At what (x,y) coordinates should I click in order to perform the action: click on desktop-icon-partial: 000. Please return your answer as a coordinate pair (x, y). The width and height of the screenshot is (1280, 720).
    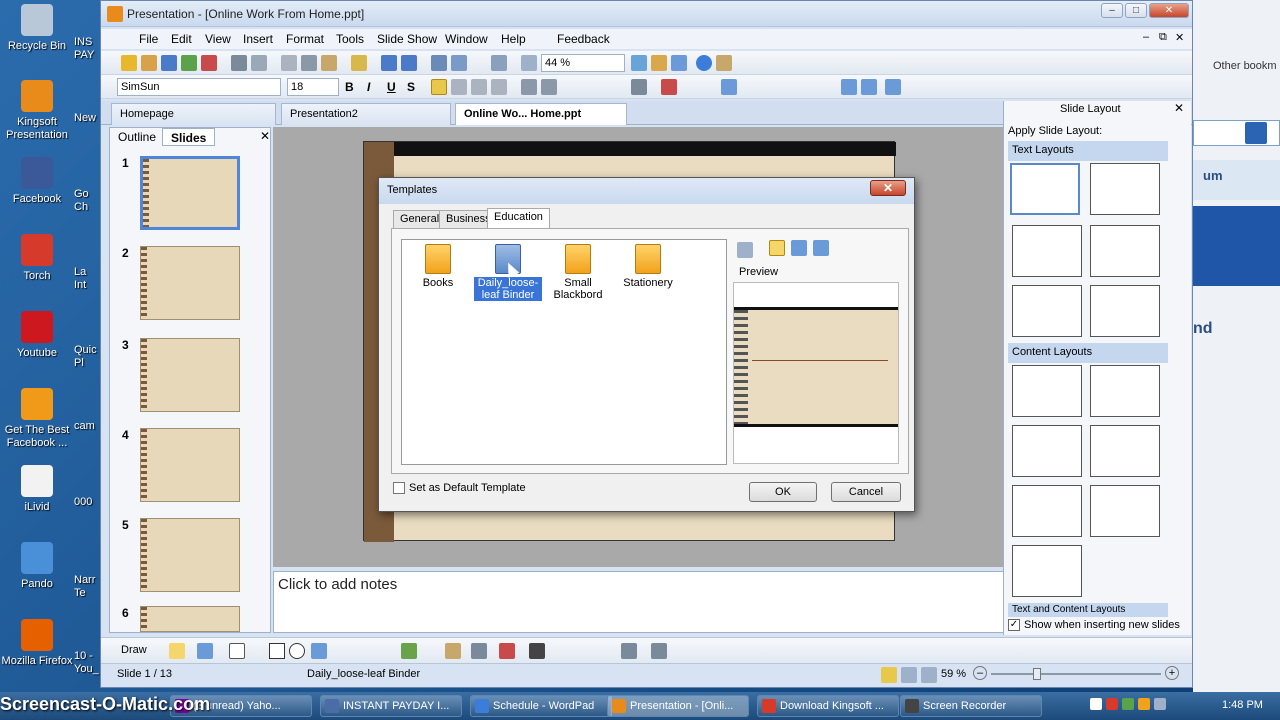
    Looking at the image, I should click on (87, 502).